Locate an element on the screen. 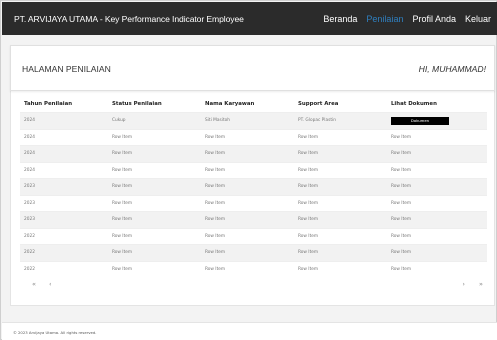 The width and height of the screenshot is (497, 340). next-page-icon: › is located at coordinates (463, 284).